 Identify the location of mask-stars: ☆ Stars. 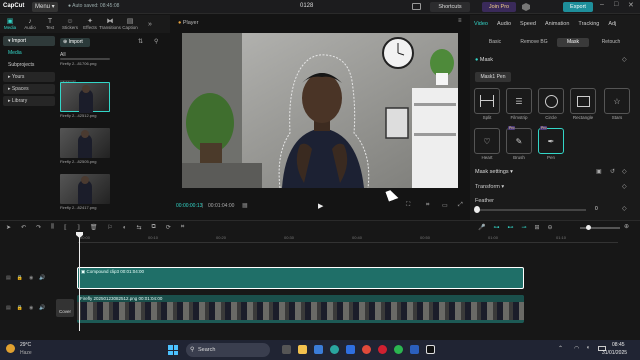
(617, 104).